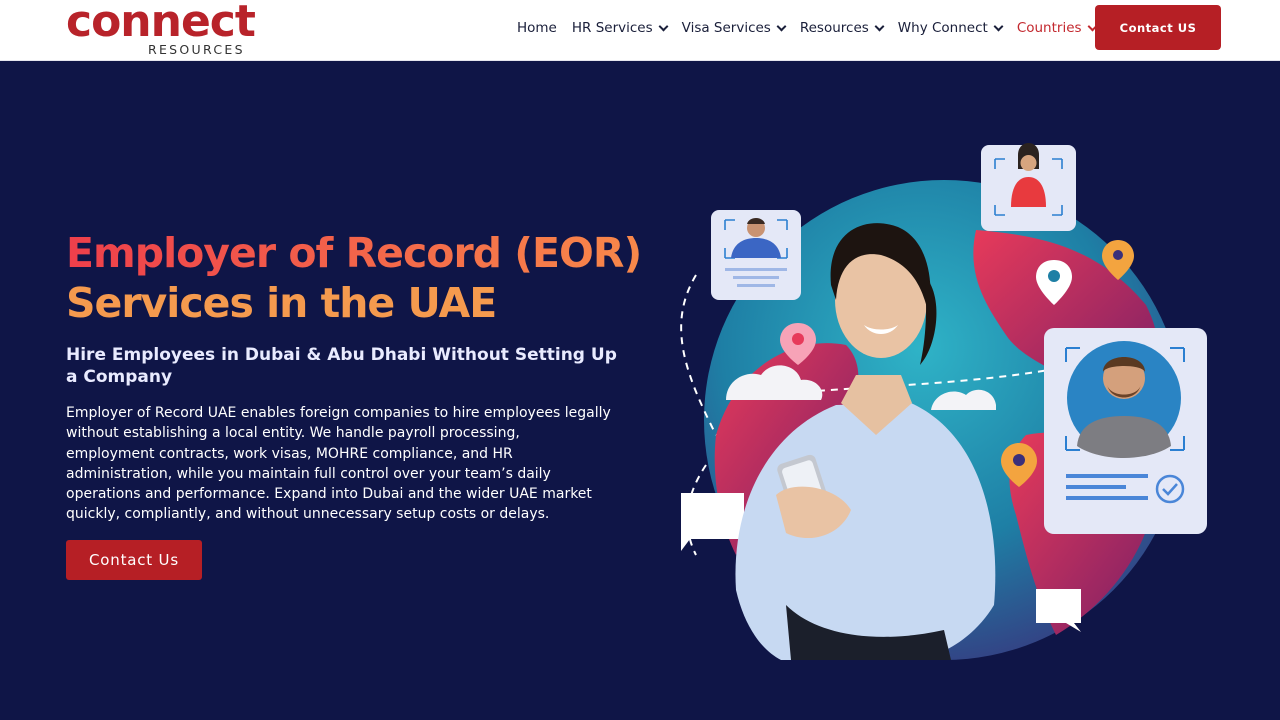  What do you see at coordinates (1049, 28) in the screenshot?
I see `nav-item-label: Countries` at bounding box center [1049, 28].